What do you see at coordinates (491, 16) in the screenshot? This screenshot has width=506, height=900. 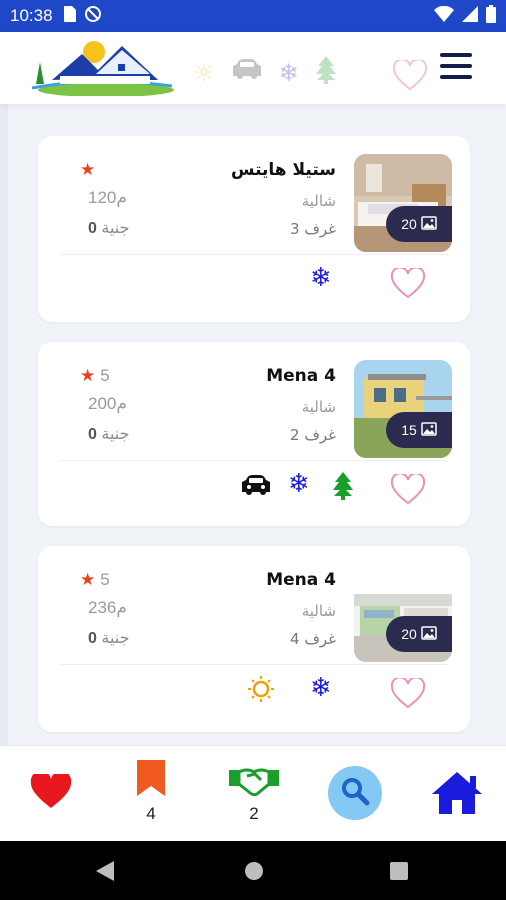 I see `battery-icon` at bounding box center [491, 16].